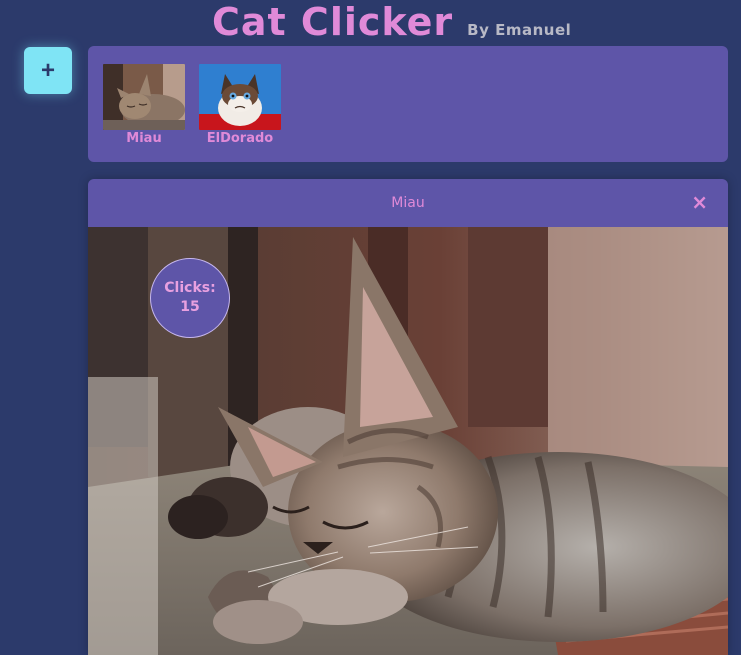  I want to click on gallery-item-label: Miau, so click(144, 138).